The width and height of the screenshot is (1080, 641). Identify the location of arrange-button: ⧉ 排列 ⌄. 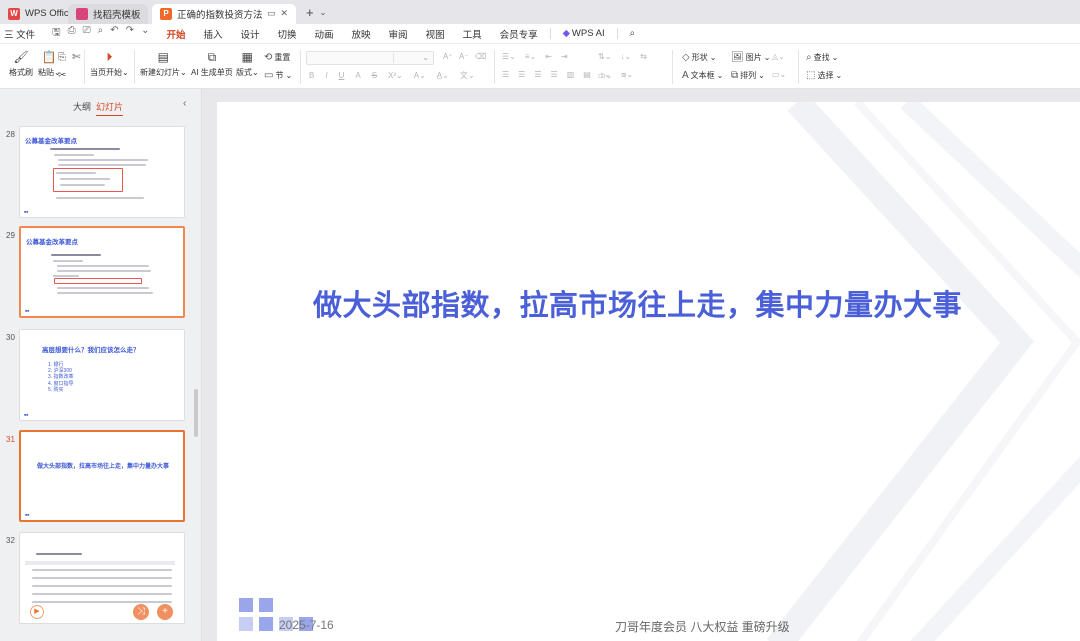
(748, 75).